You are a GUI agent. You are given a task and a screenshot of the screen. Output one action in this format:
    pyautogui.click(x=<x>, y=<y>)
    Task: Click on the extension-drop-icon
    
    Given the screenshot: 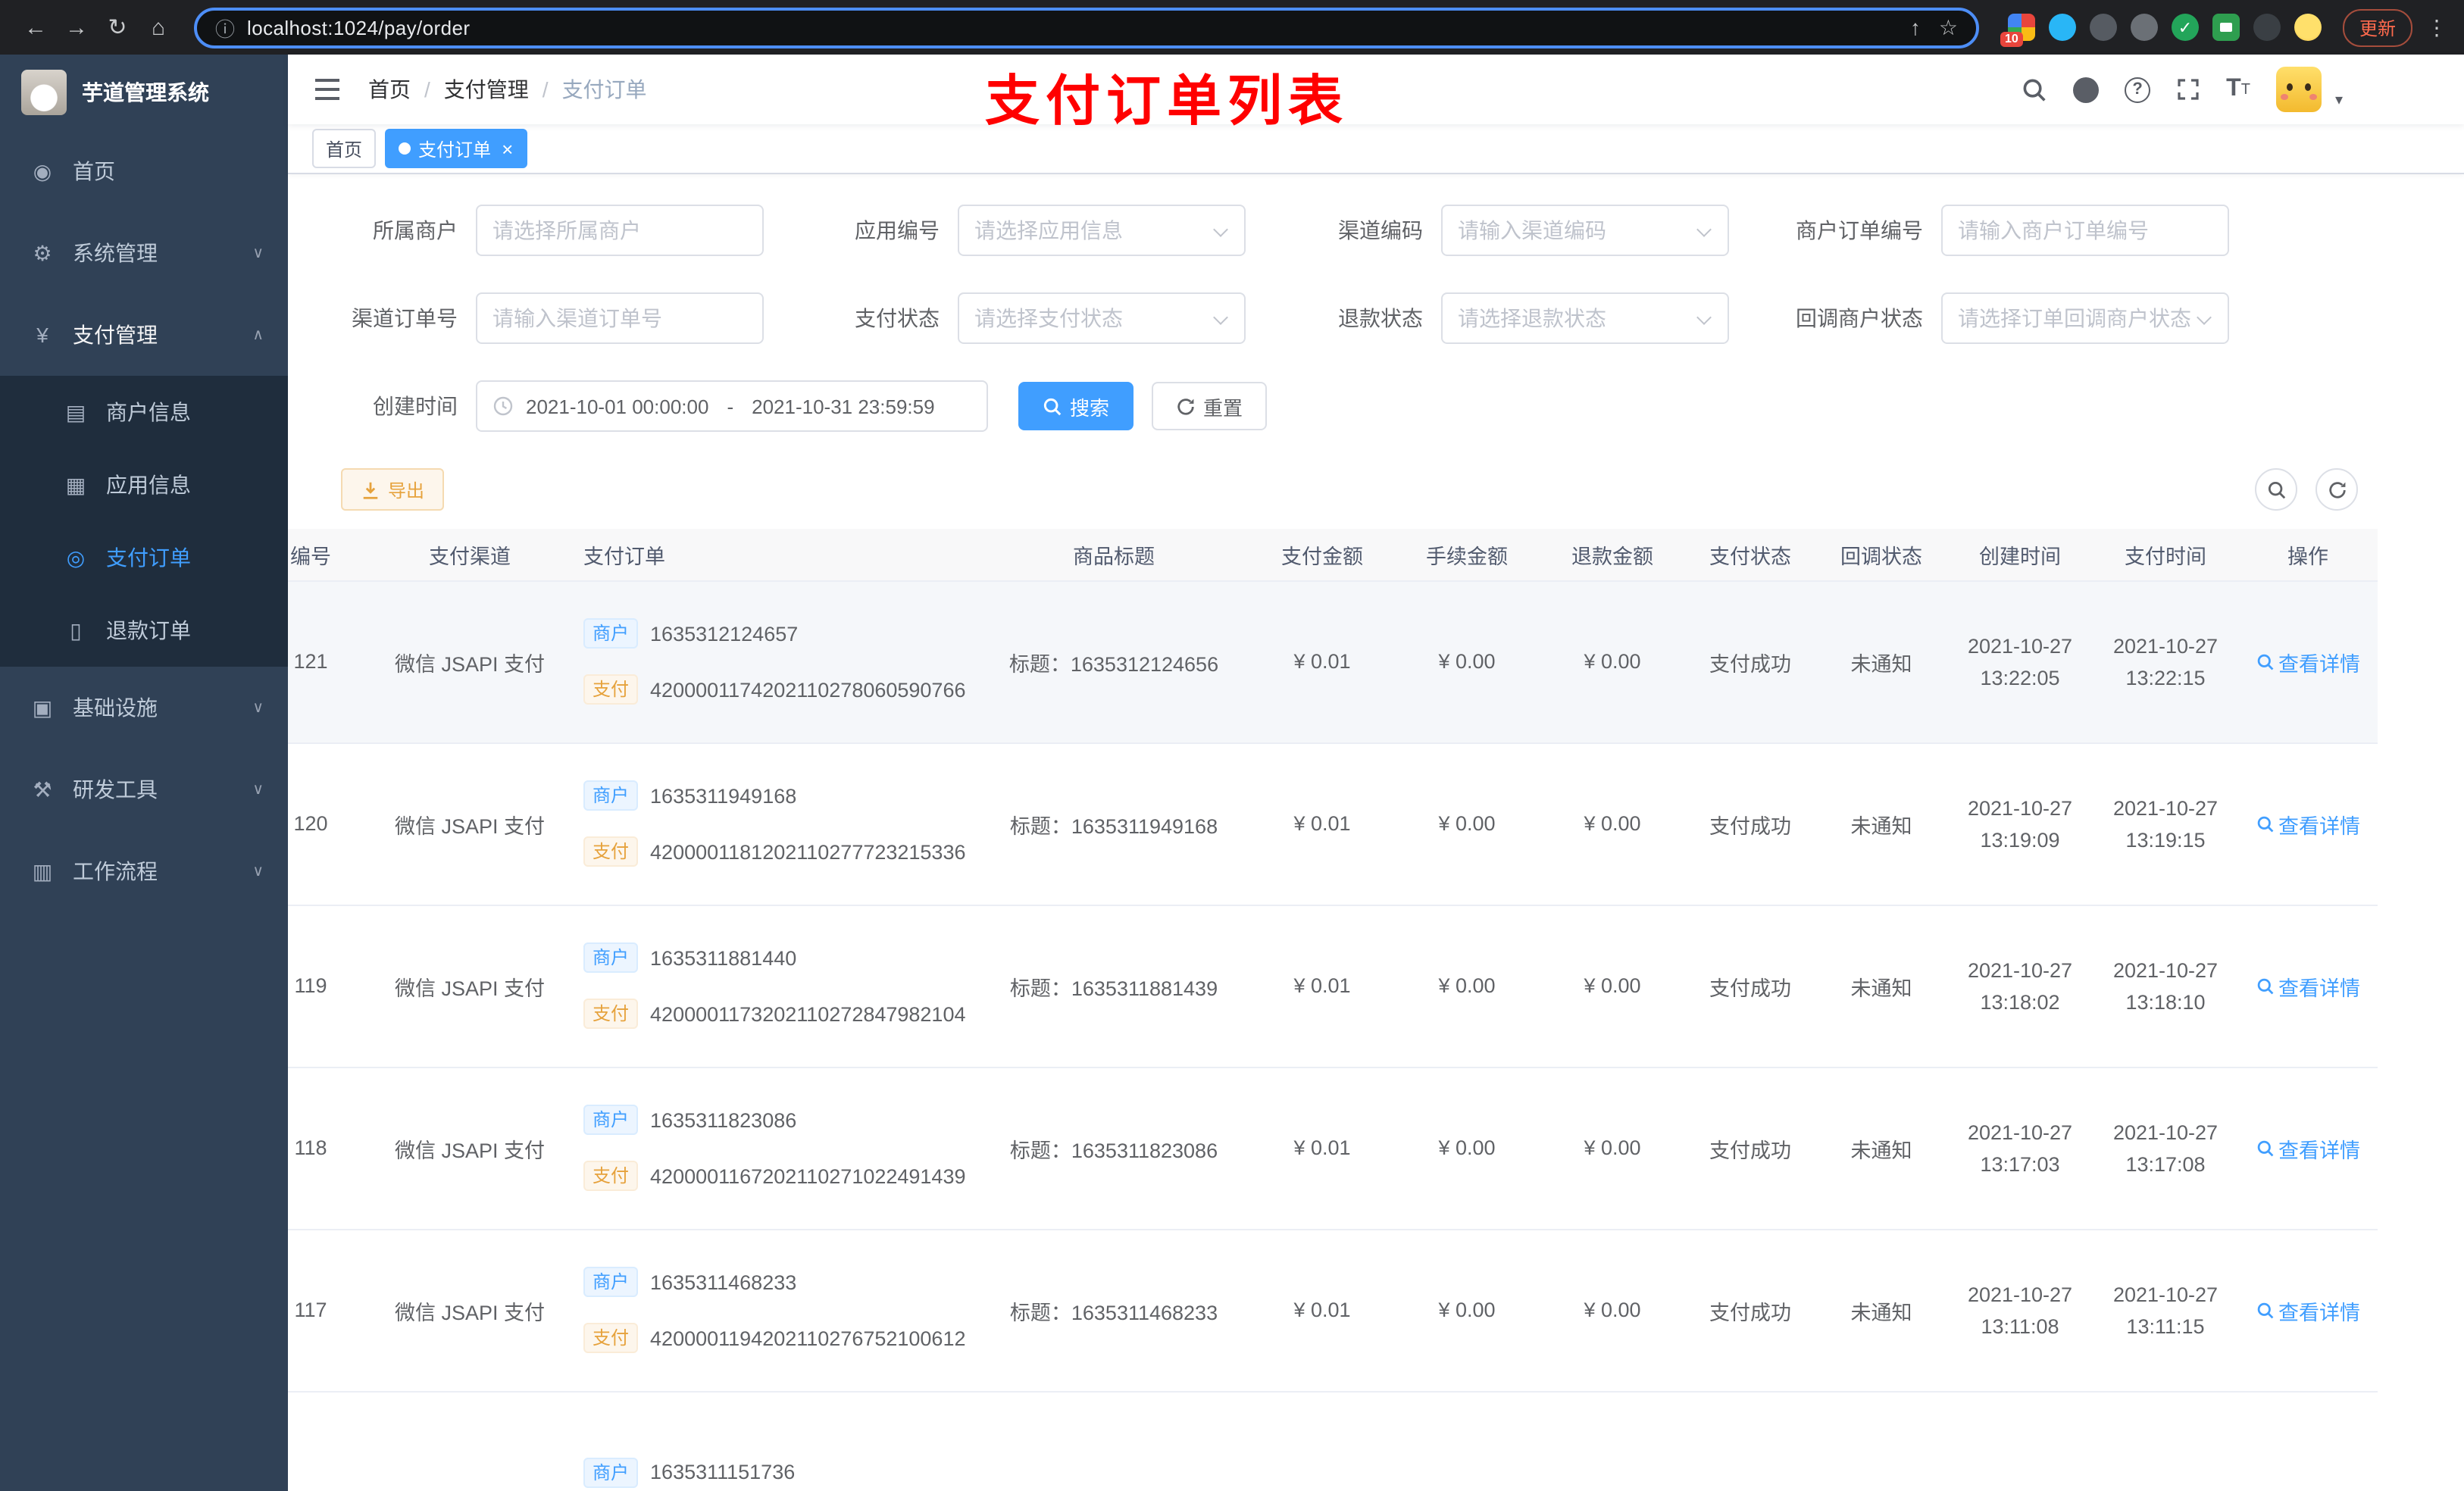 What is the action you would take?
    pyautogui.click(x=2062, y=27)
    